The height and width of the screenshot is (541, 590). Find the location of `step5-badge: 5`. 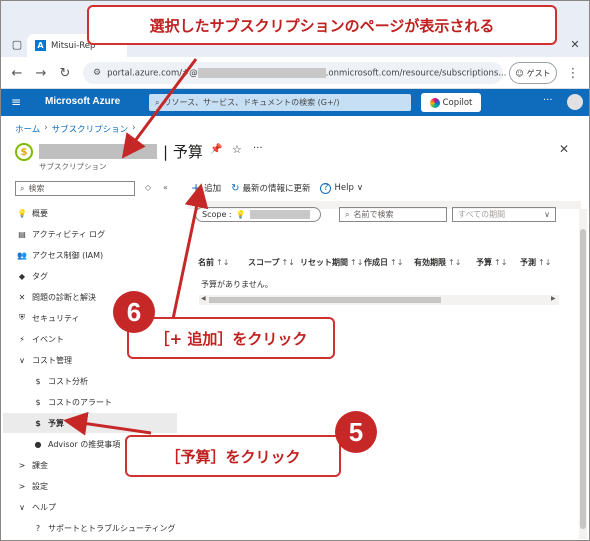

step5-badge: 5 is located at coordinates (356, 432).